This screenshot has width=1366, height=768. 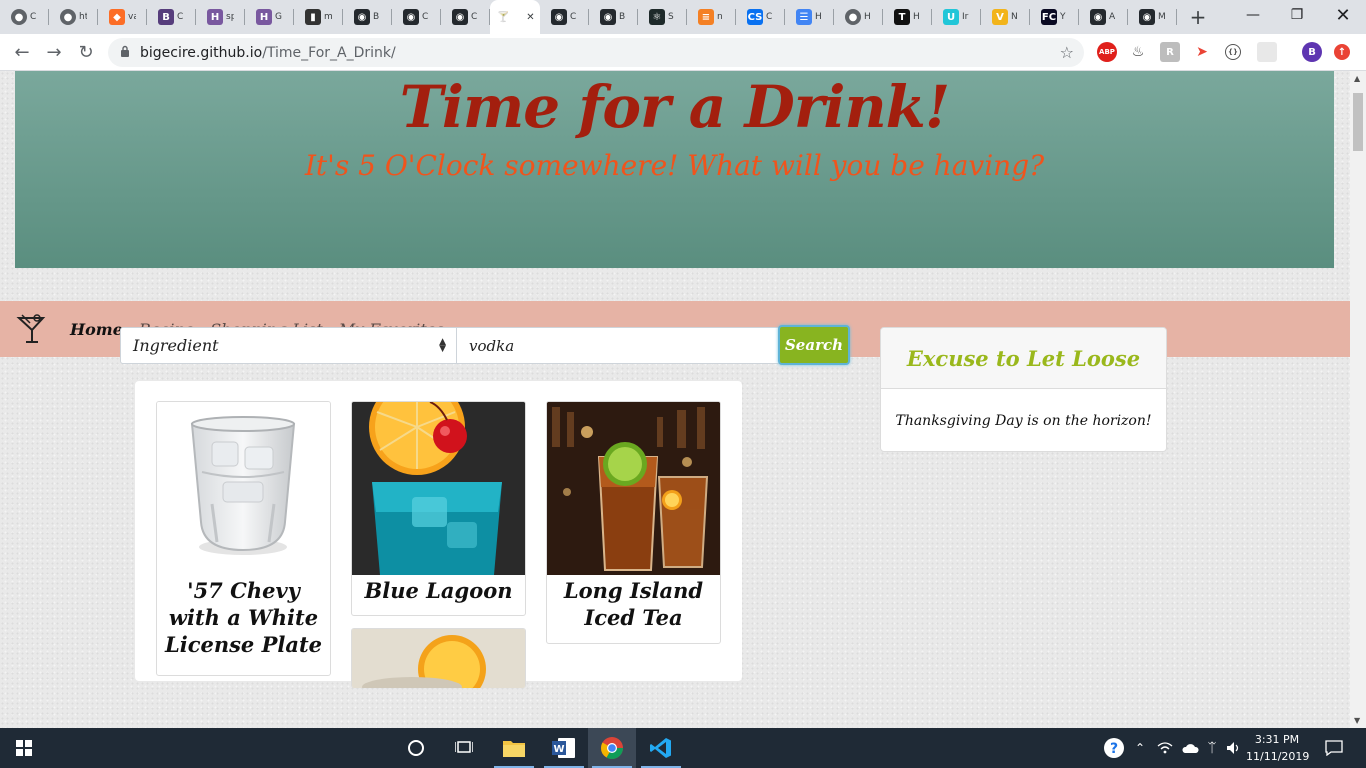 I want to click on browser-tab: ▮ m, so click(x=318, y=17).